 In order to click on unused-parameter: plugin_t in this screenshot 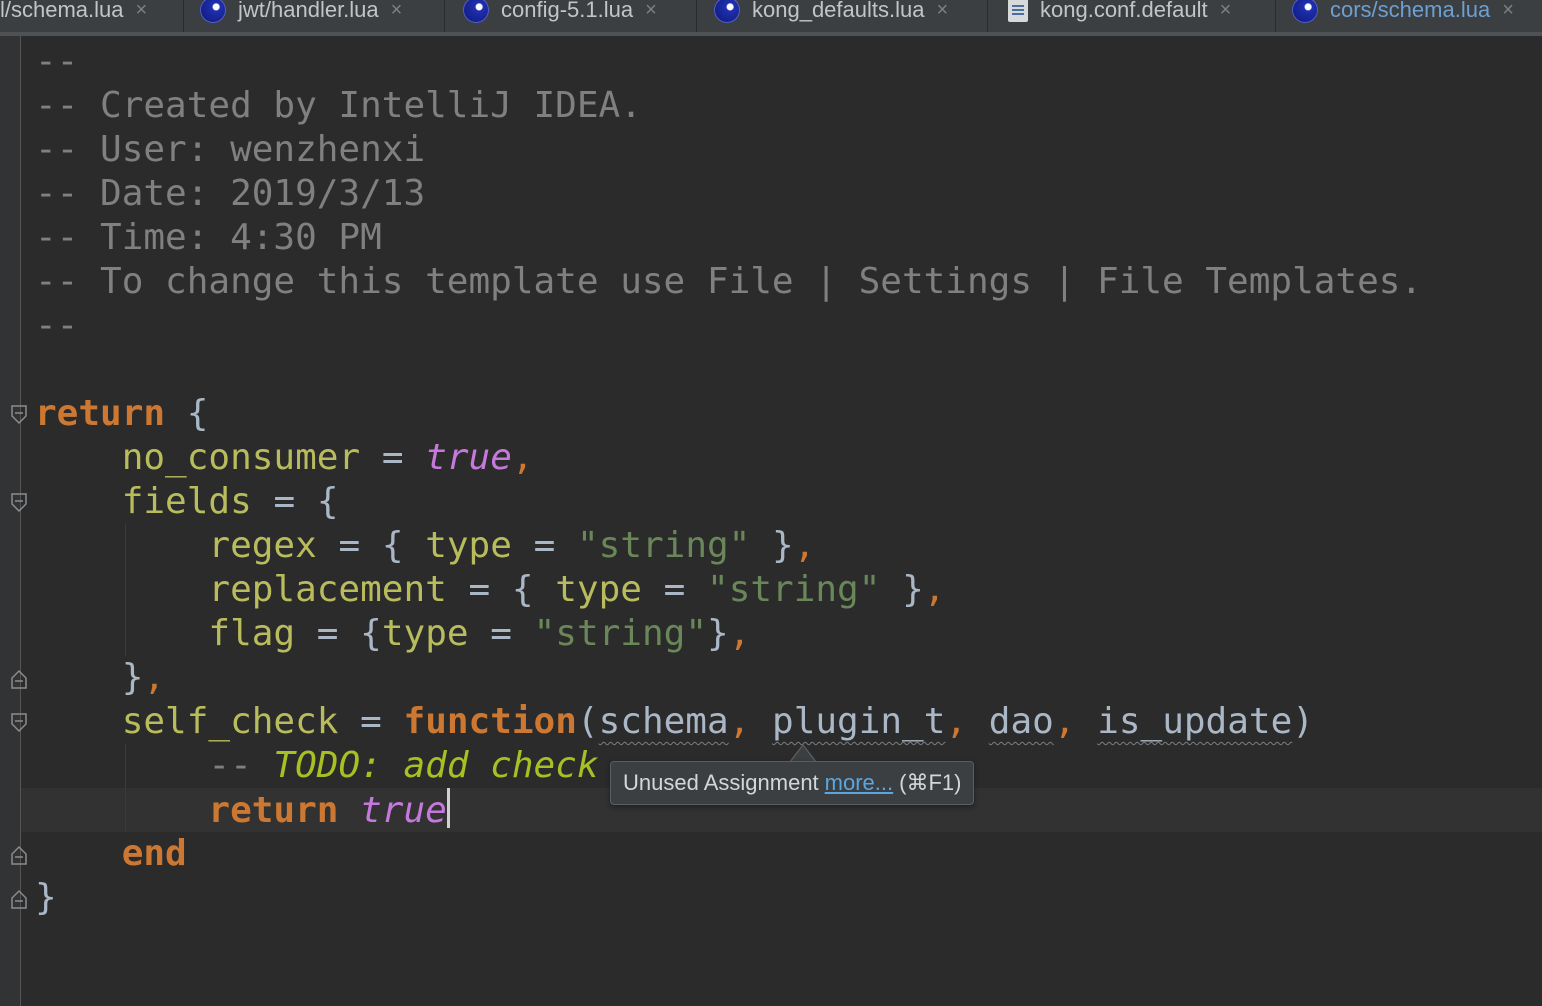, I will do `click(859, 721)`.